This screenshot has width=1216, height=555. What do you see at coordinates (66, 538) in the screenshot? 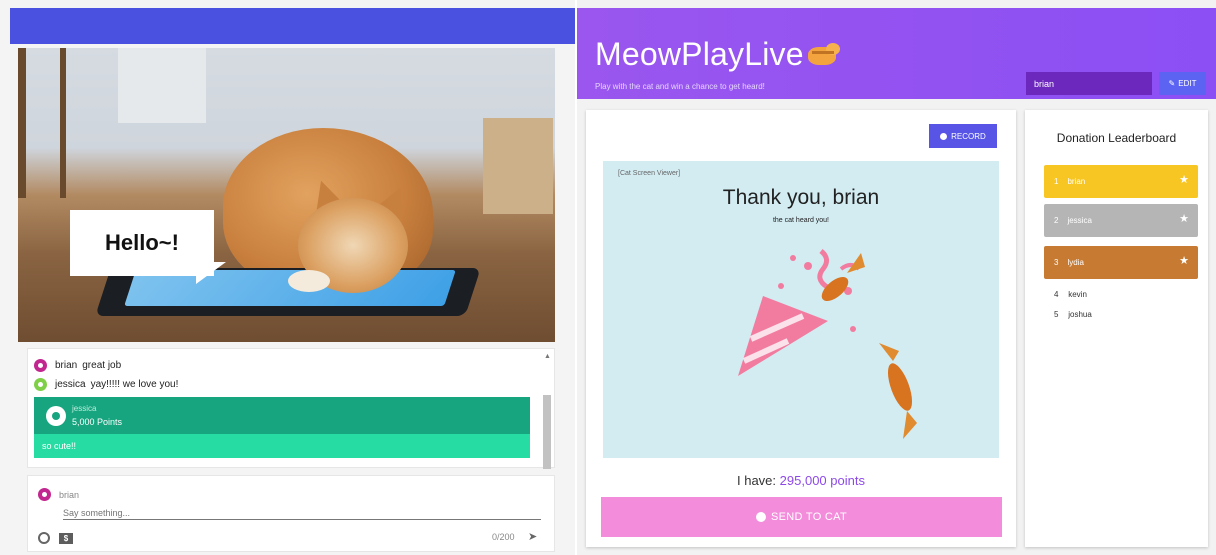
I see `dollar-icon: $` at bounding box center [66, 538].